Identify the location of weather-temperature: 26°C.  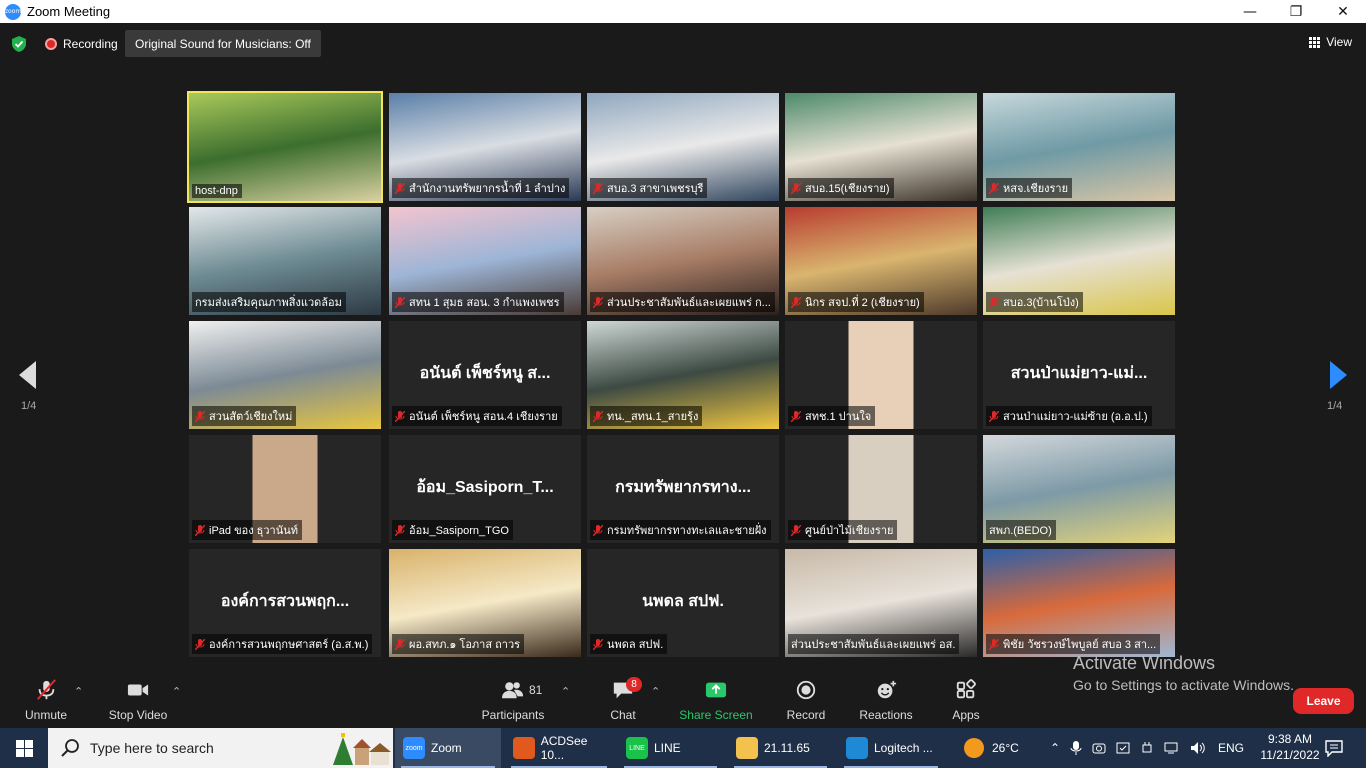
(1005, 748).